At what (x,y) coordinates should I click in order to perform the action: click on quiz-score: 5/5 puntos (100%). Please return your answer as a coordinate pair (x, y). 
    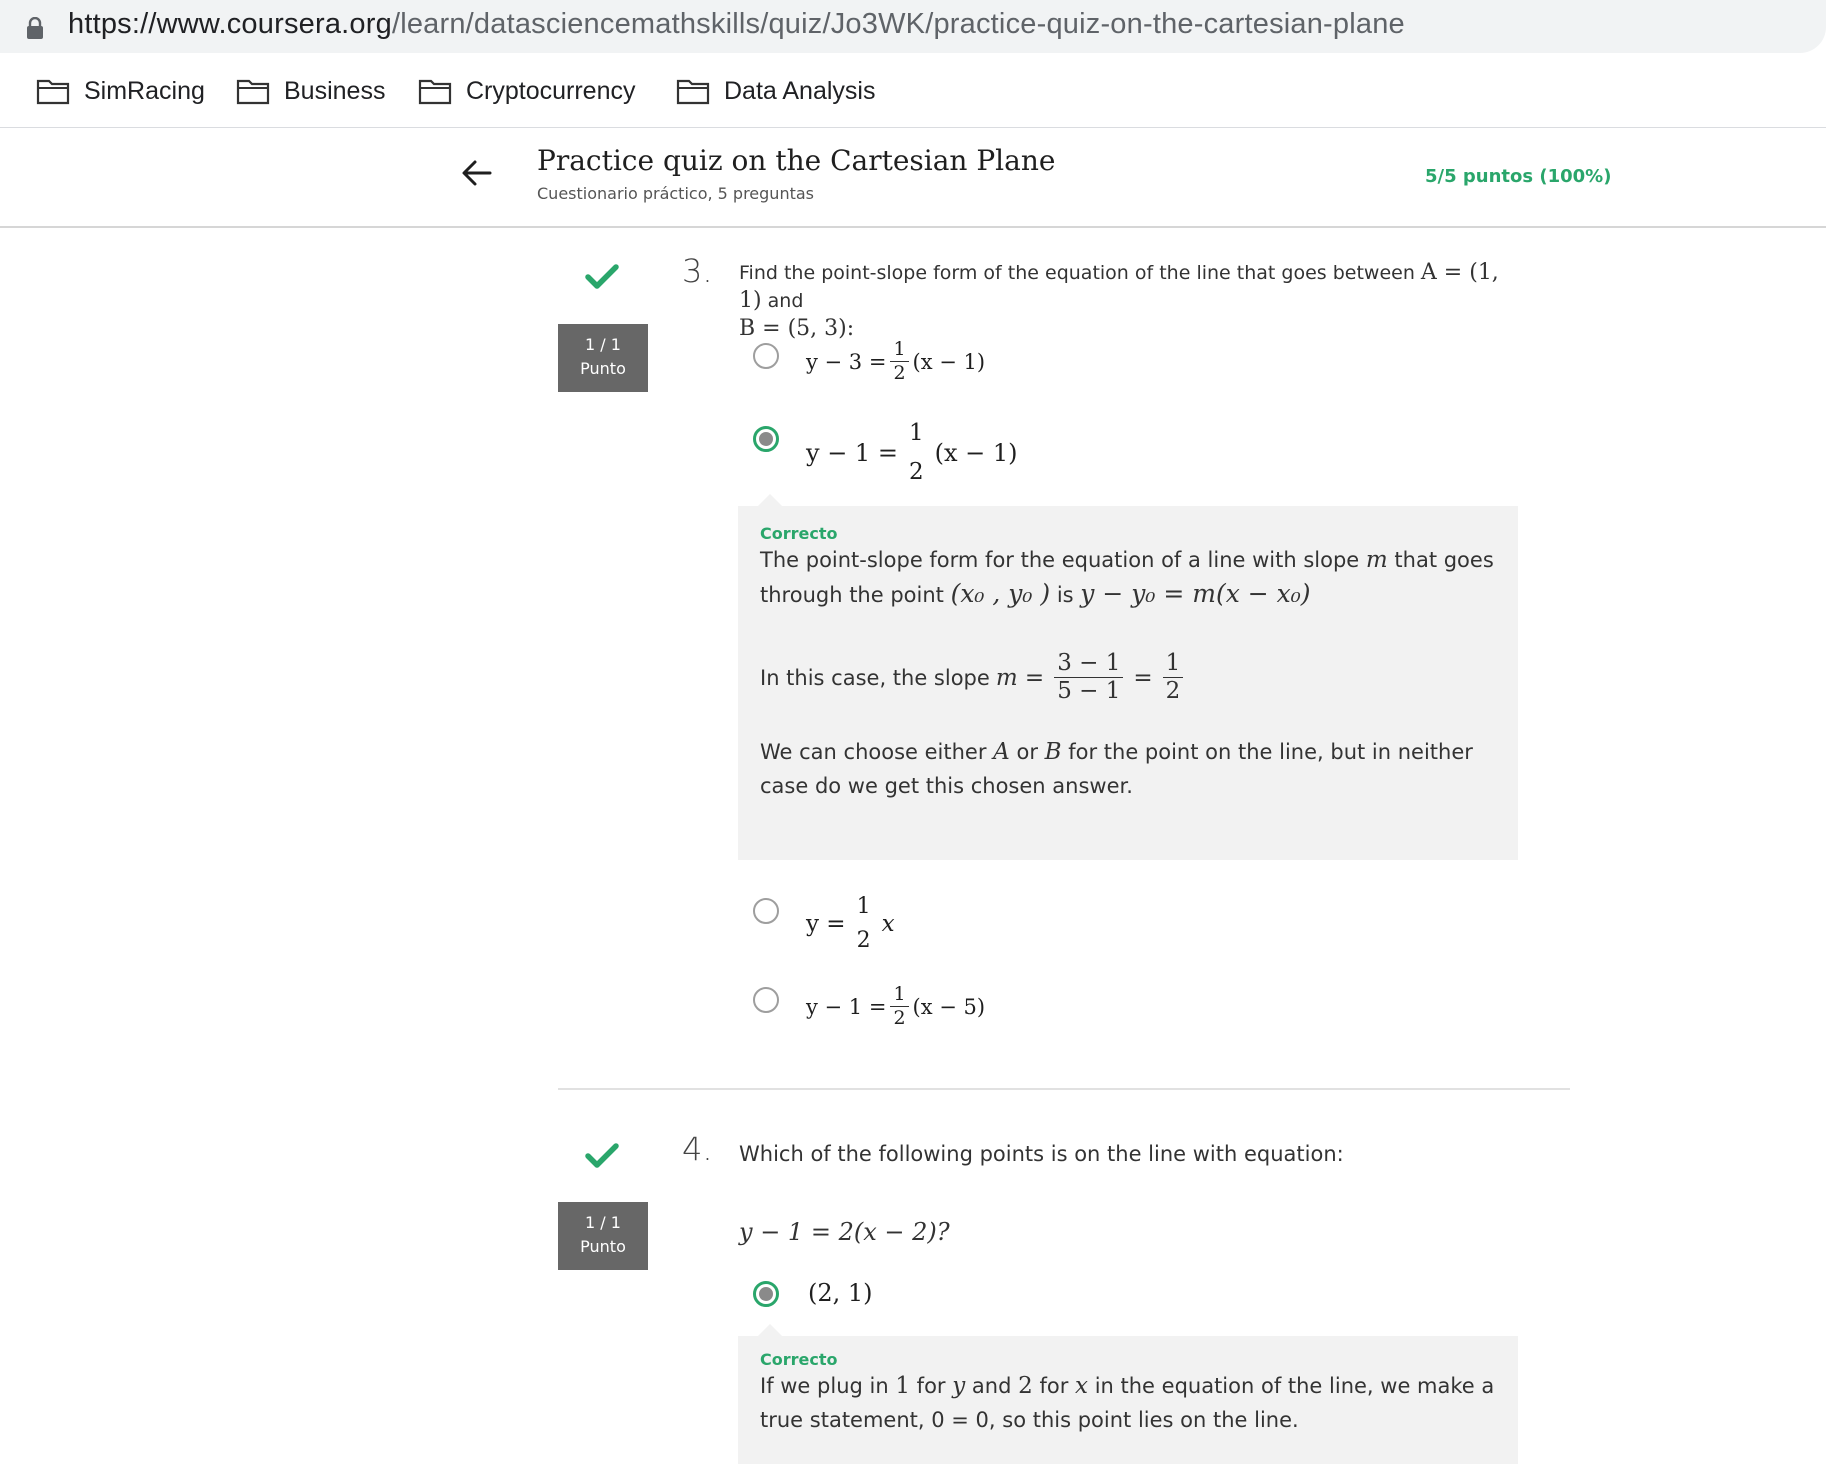
    Looking at the image, I should click on (1518, 176).